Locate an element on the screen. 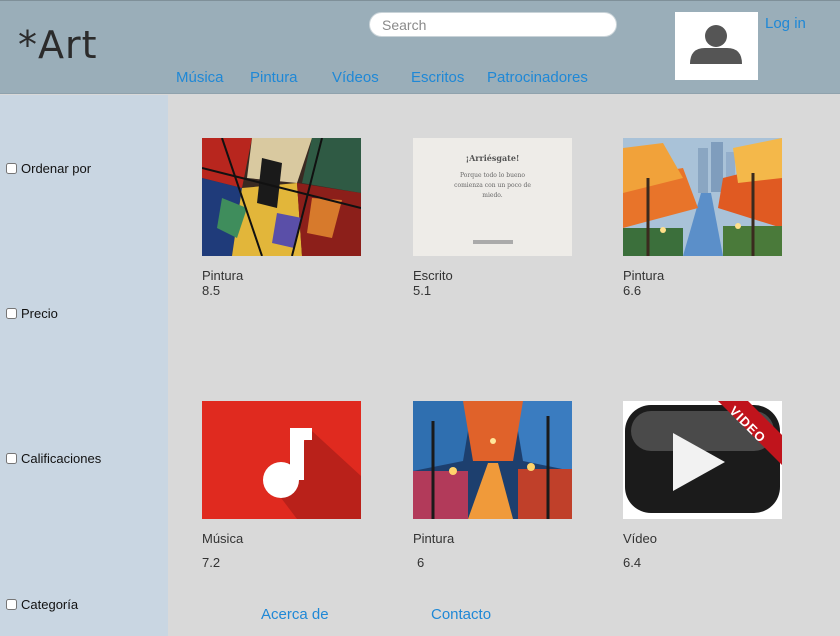 The width and height of the screenshot is (840, 636). filter-calificaciones-checkbox is located at coordinates (11, 458).